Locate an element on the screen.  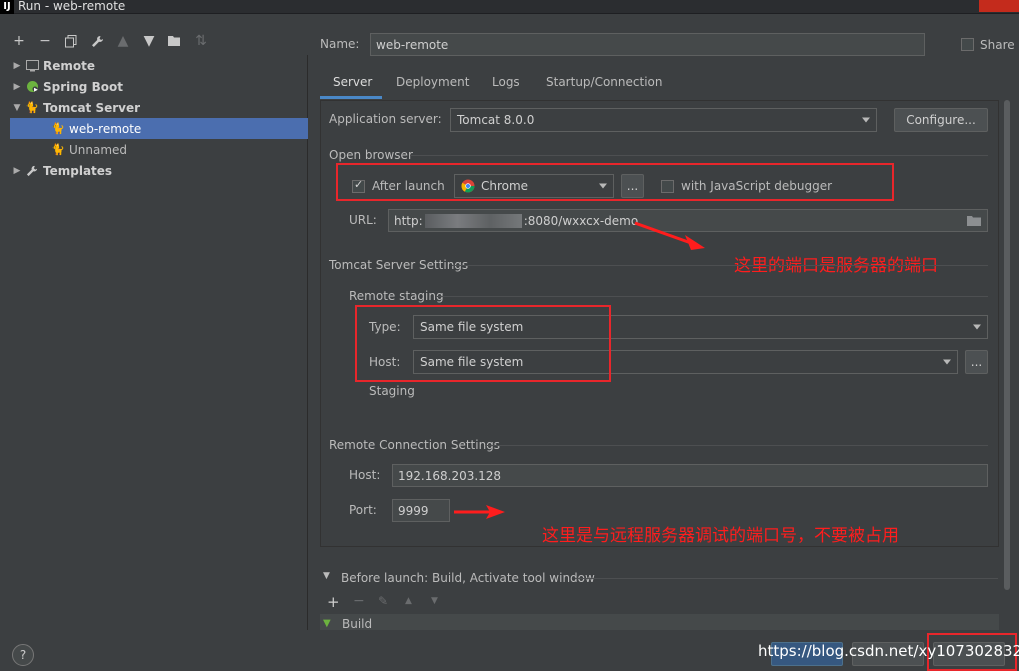
tree-item-label: web-remote is located at coordinates (105, 128).